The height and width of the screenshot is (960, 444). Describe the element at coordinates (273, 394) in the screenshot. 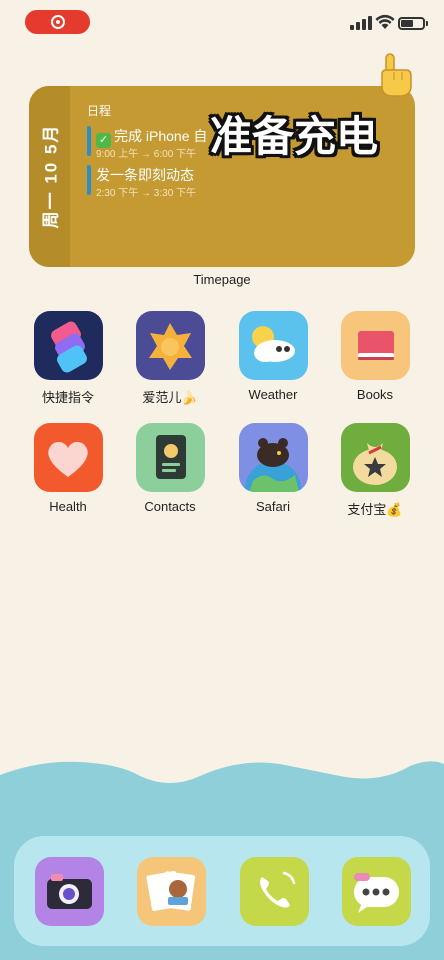

I see `app-label: Weather` at that location.